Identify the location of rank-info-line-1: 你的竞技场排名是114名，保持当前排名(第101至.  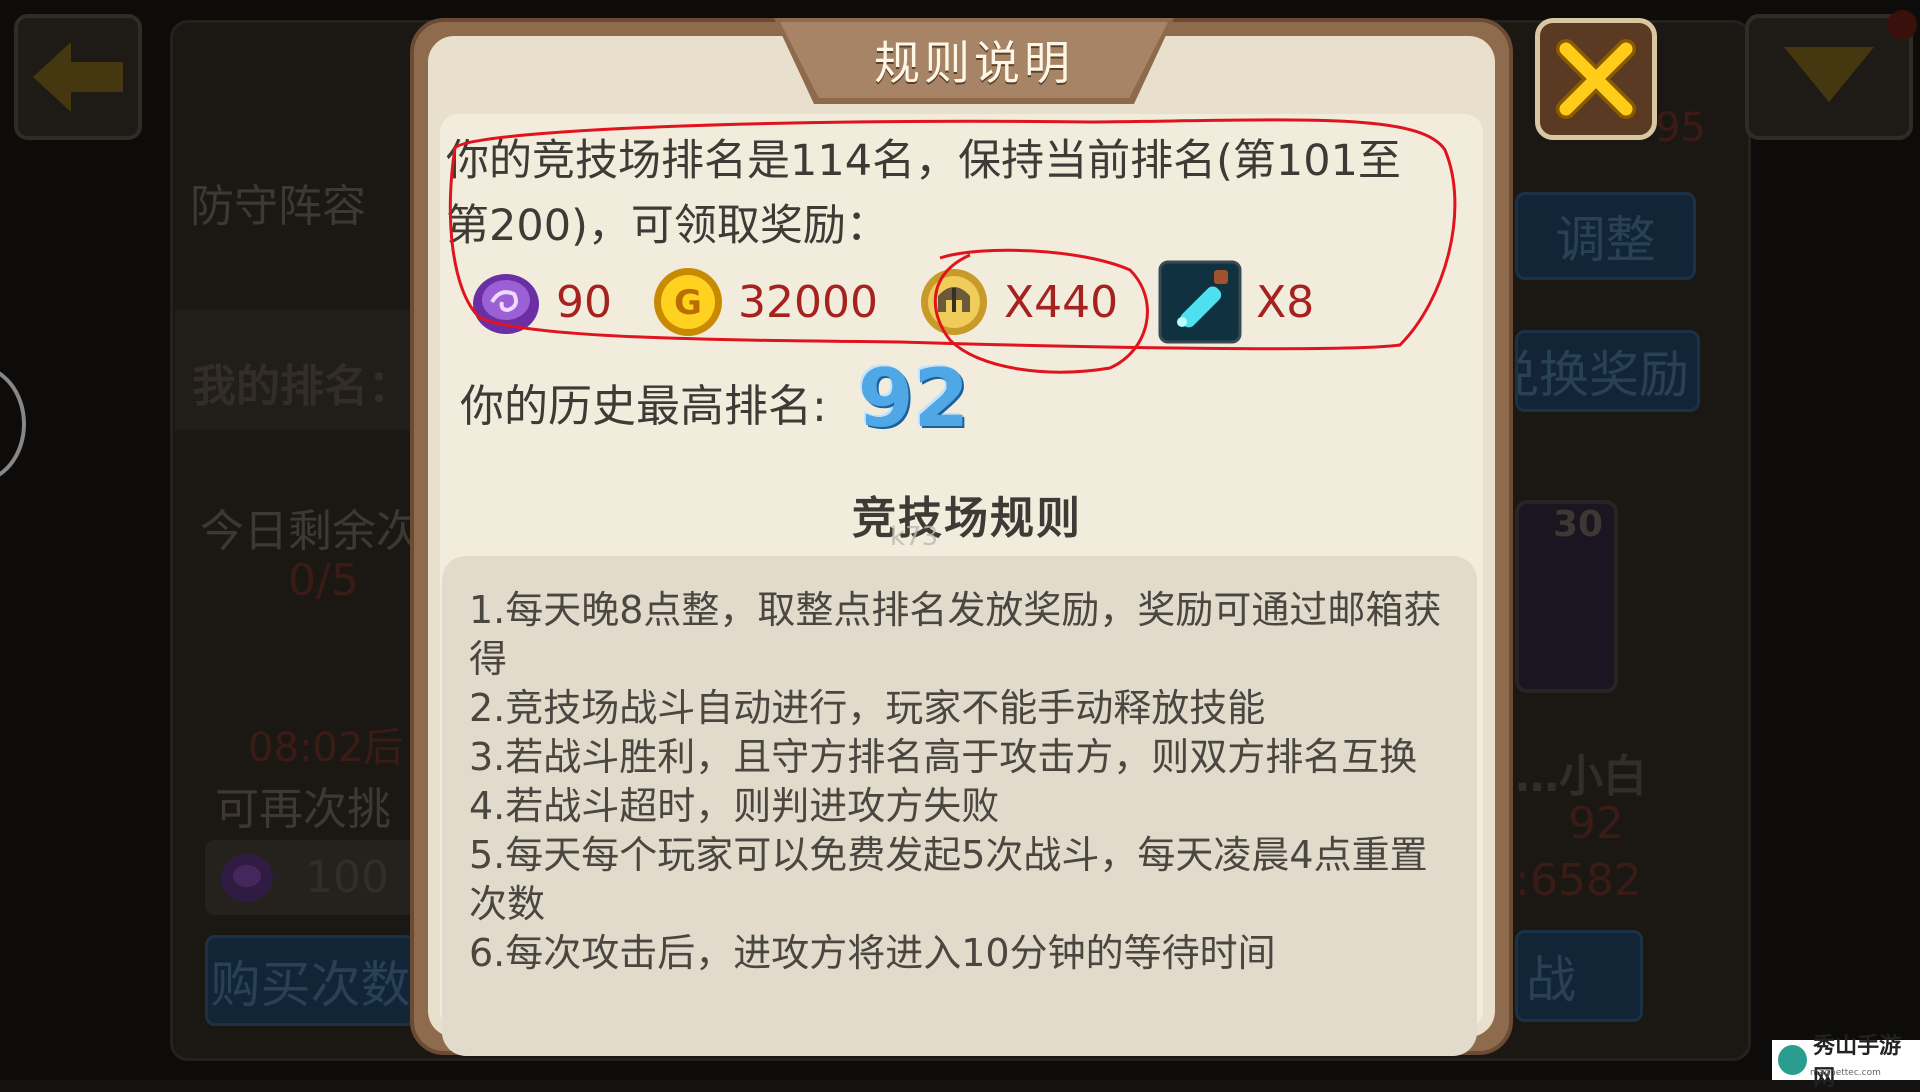
(923, 161).